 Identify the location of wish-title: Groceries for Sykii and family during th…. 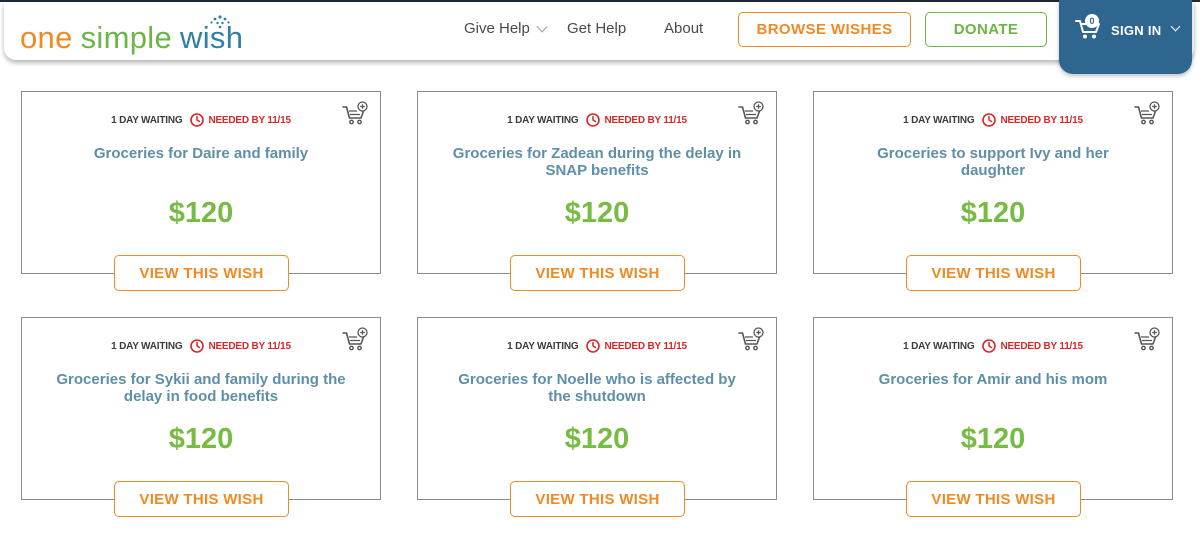
(201, 388).